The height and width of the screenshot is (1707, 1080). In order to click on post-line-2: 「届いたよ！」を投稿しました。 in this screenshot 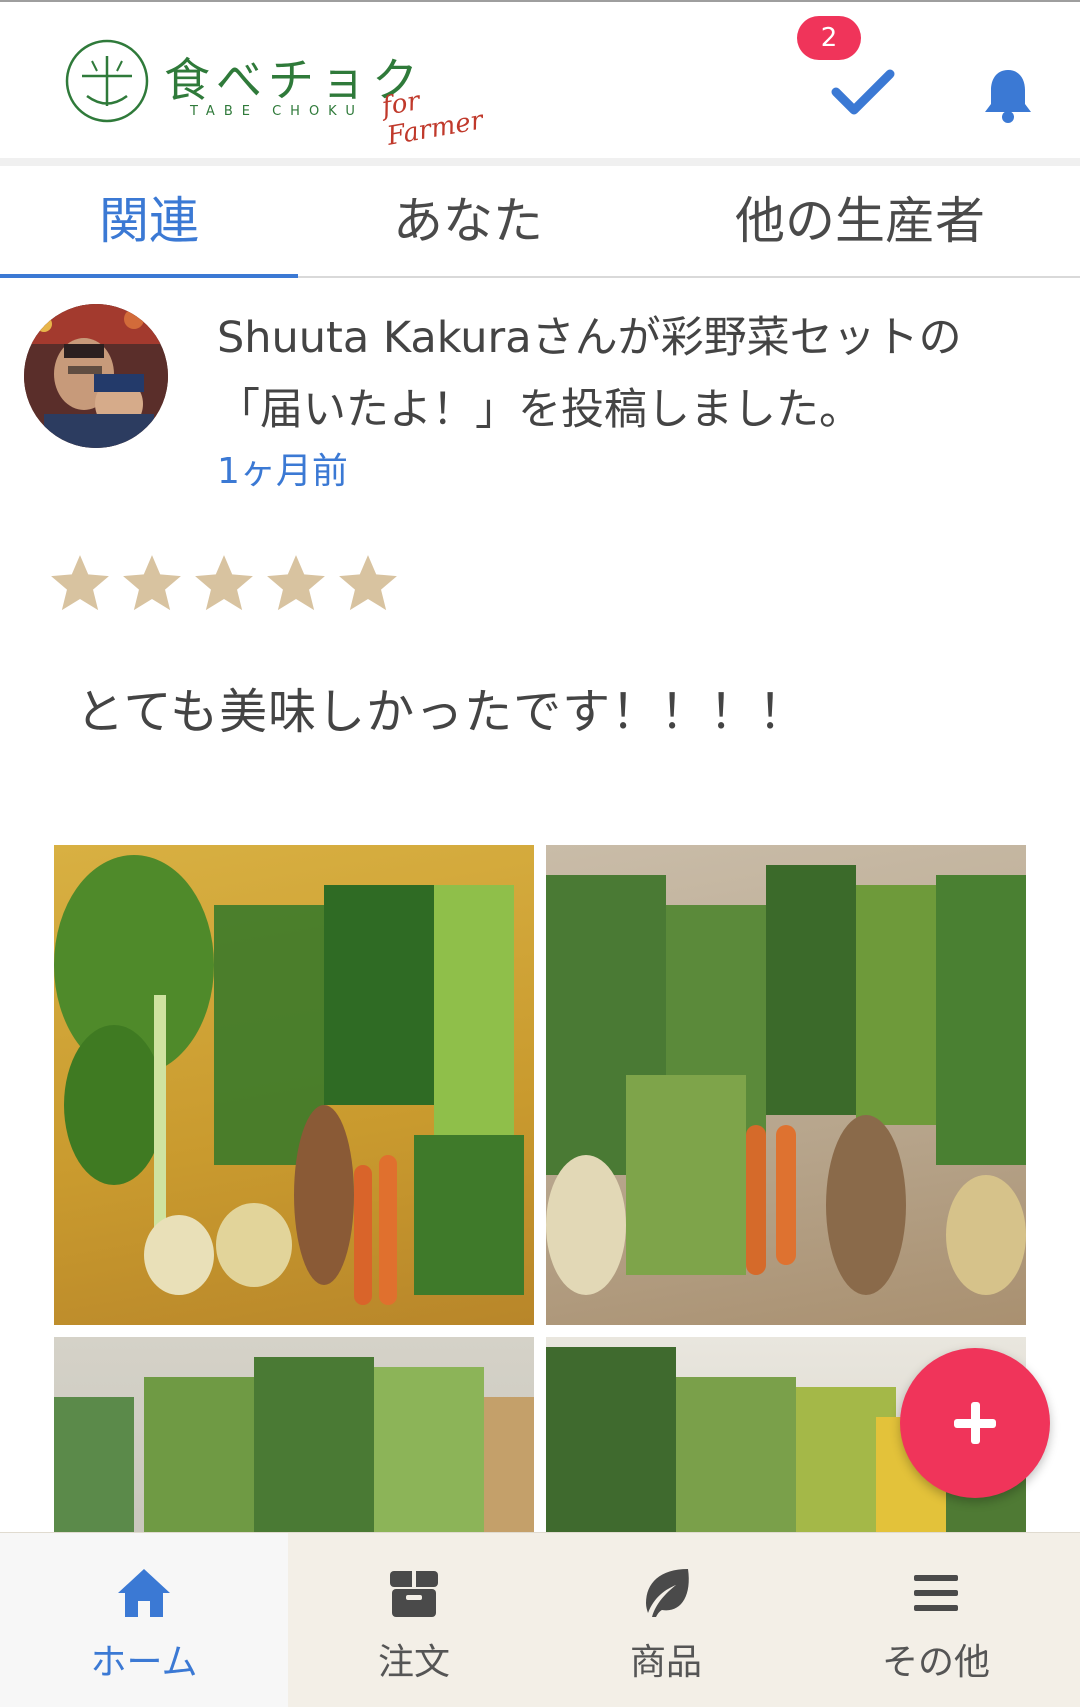, I will do `click(539, 410)`.